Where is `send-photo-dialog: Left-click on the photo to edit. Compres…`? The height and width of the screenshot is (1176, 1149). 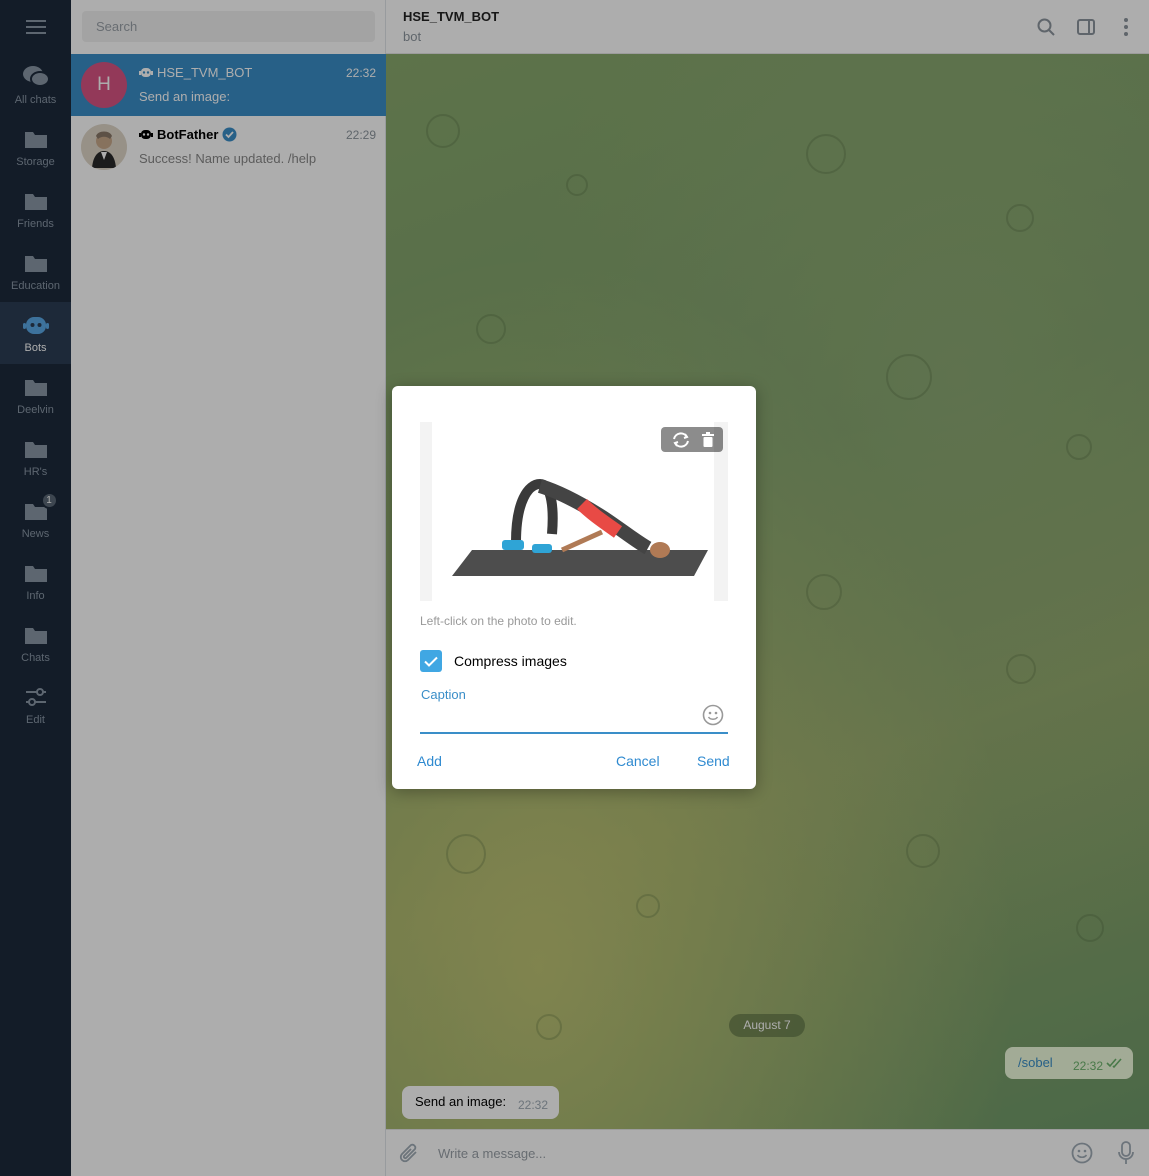 send-photo-dialog: Left-click on the photo to edit. Compres… is located at coordinates (574, 587).